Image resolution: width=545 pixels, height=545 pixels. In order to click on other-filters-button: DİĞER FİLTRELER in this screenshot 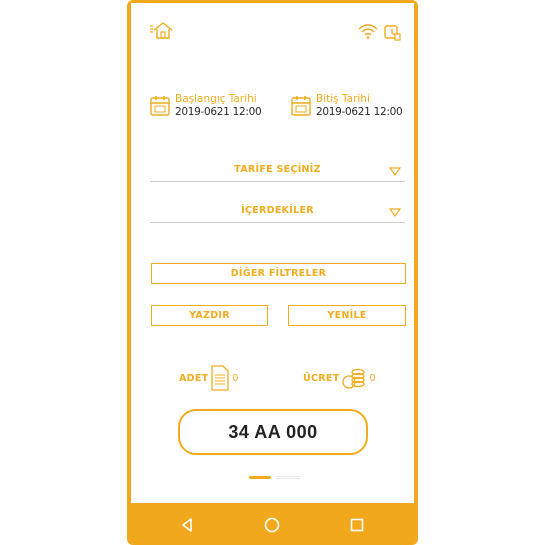, I will do `click(278, 273)`.